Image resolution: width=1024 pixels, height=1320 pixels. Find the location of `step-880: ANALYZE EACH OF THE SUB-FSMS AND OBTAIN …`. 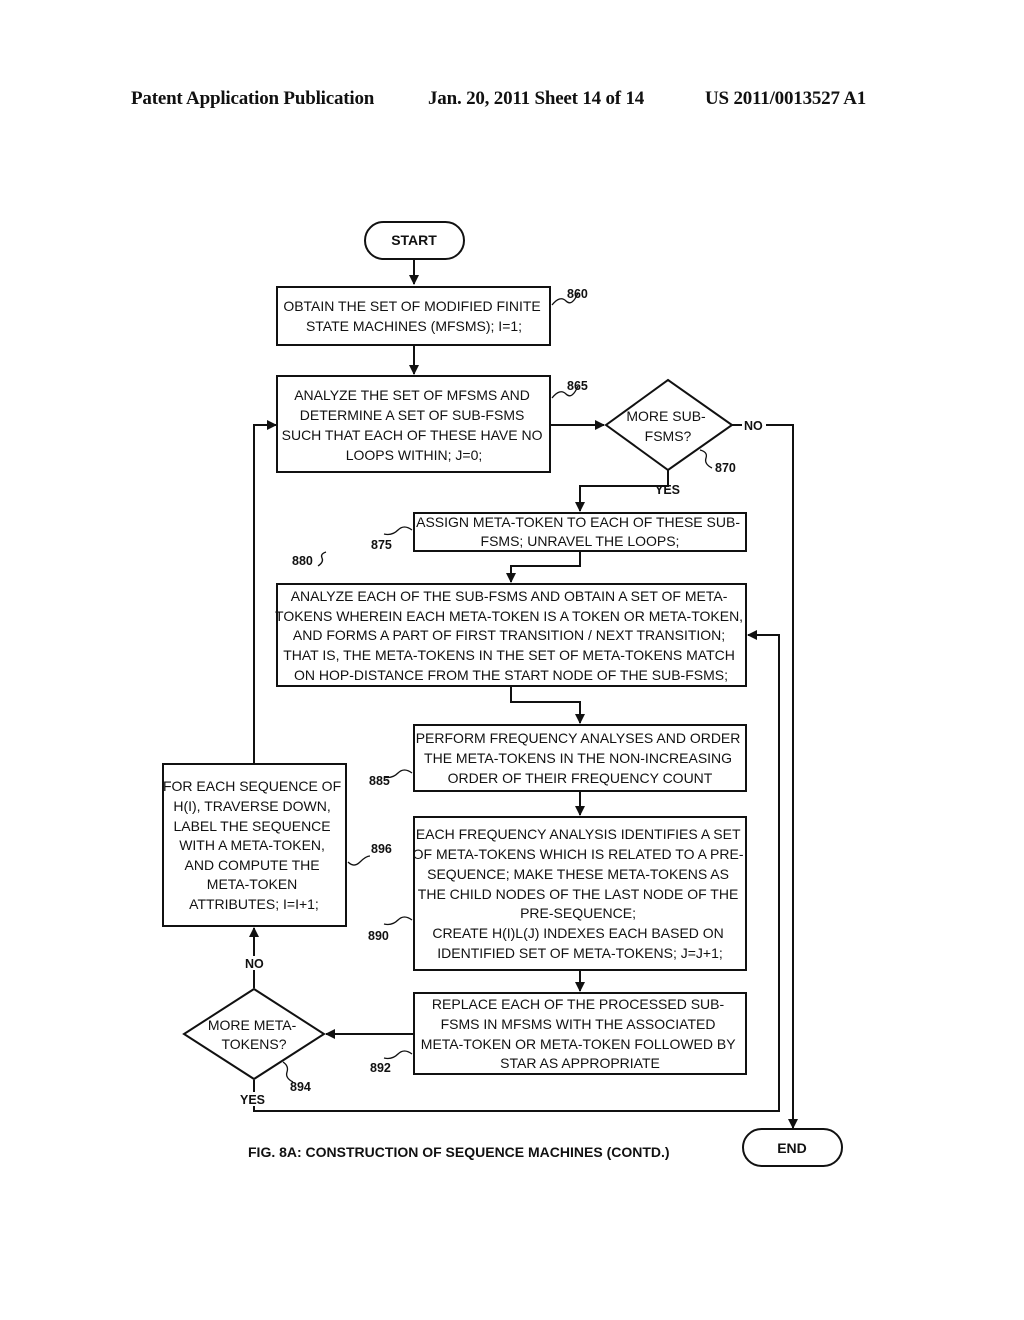

step-880: ANALYZE EACH OF THE SUB-FSMS AND OBTAIN … is located at coordinates (511, 635).